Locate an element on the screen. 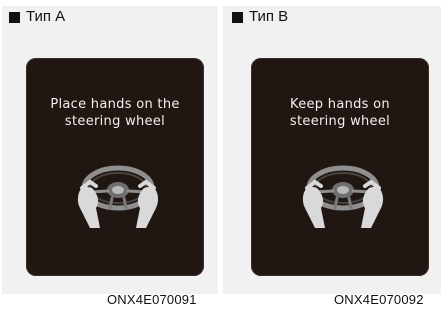 The width and height of the screenshot is (441, 312). display-message-line-1: Keep hands on is located at coordinates (340, 104).